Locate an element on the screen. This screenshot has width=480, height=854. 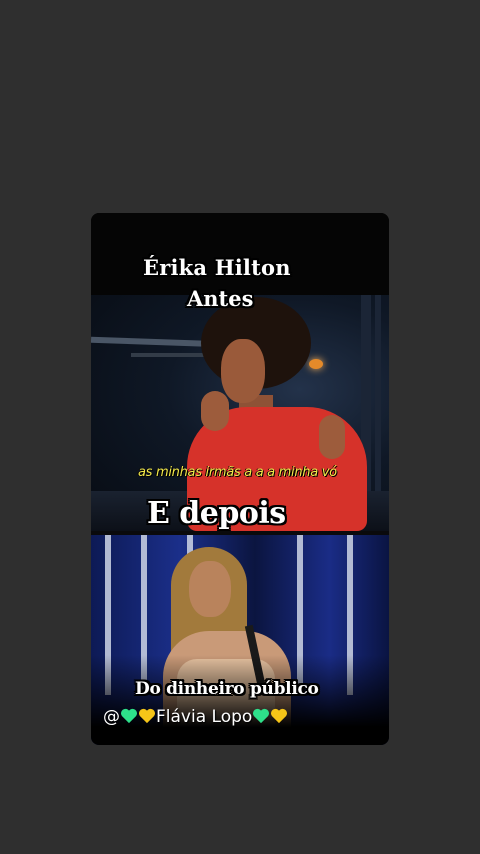
credit-at: @ is located at coordinates (111, 717).